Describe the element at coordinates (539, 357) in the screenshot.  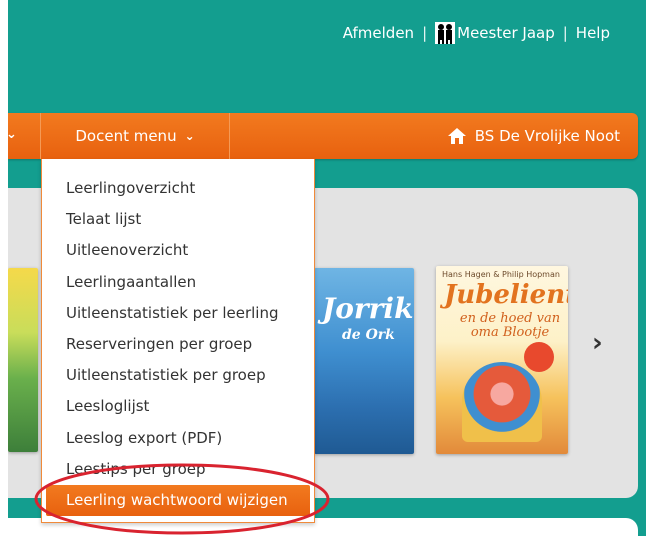
I see `award-badge` at that location.